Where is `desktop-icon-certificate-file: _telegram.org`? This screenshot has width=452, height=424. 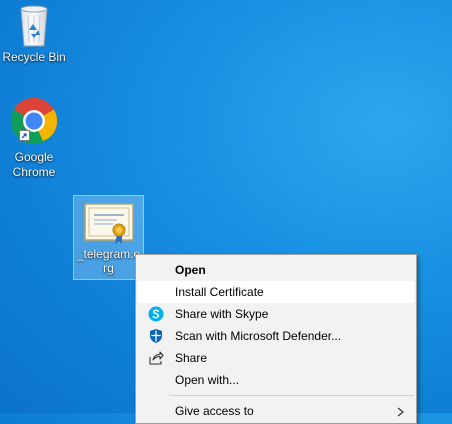 desktop-icon-certificate-file: _telegram.org is located at coordinates (108, 237).